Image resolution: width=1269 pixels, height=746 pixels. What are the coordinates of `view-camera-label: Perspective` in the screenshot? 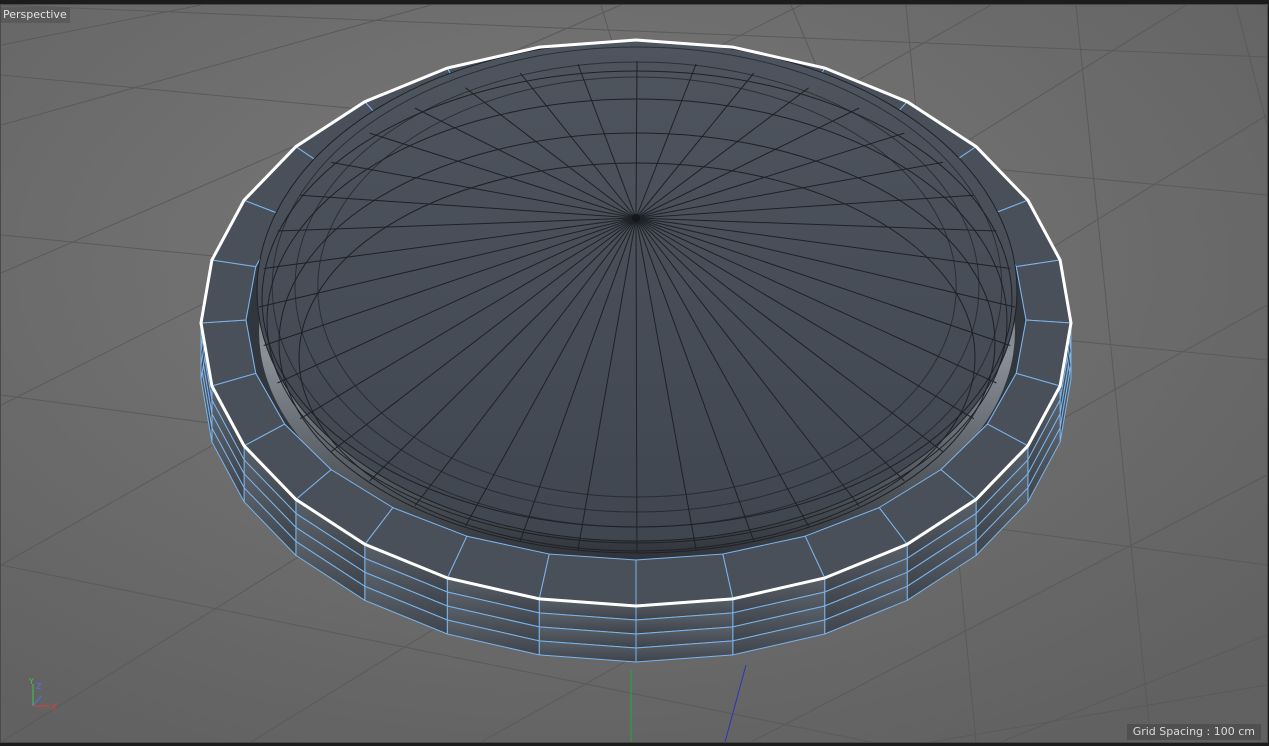 It's located at (35, 15).